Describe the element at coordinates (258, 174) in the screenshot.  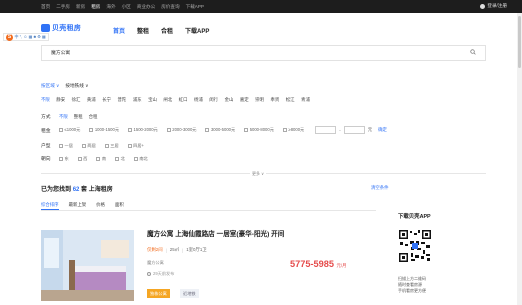
I see `more-filters-toggle: 更多 ∨` at that location.